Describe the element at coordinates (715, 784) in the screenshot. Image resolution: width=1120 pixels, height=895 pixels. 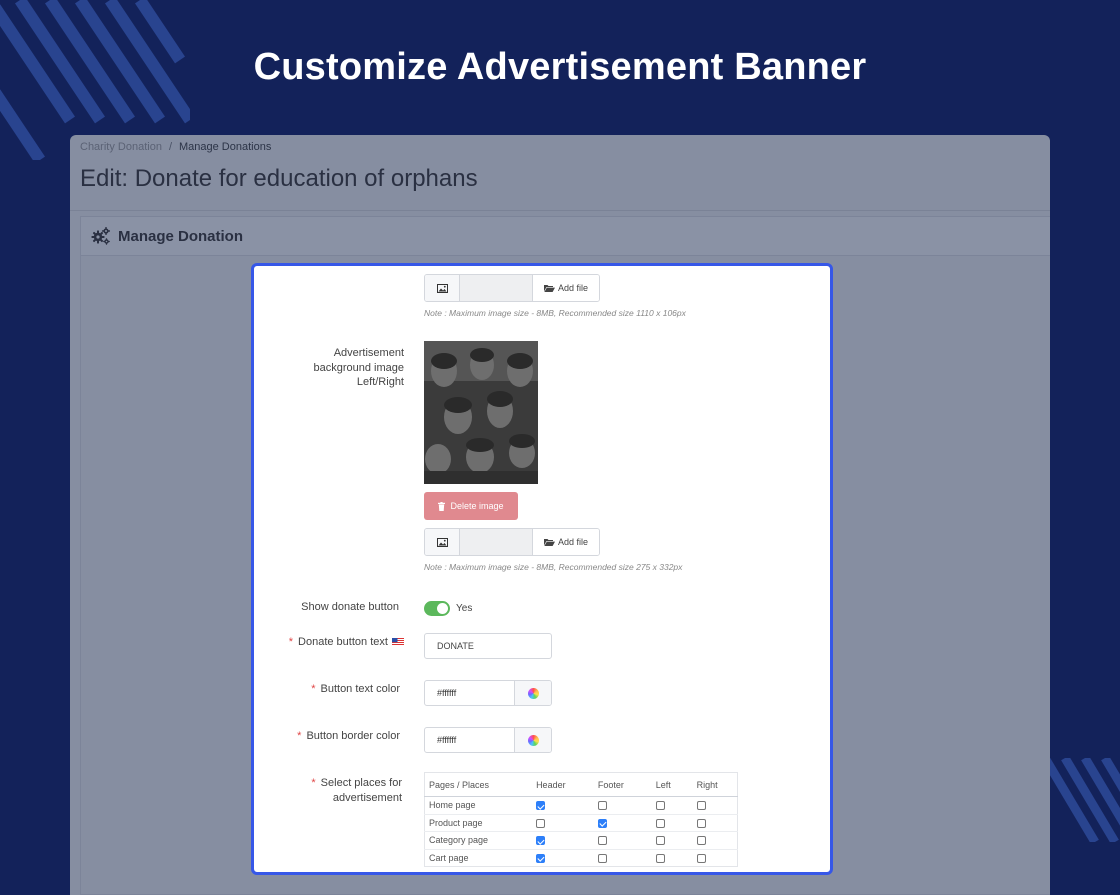
I see `column-header: Right` at that location.